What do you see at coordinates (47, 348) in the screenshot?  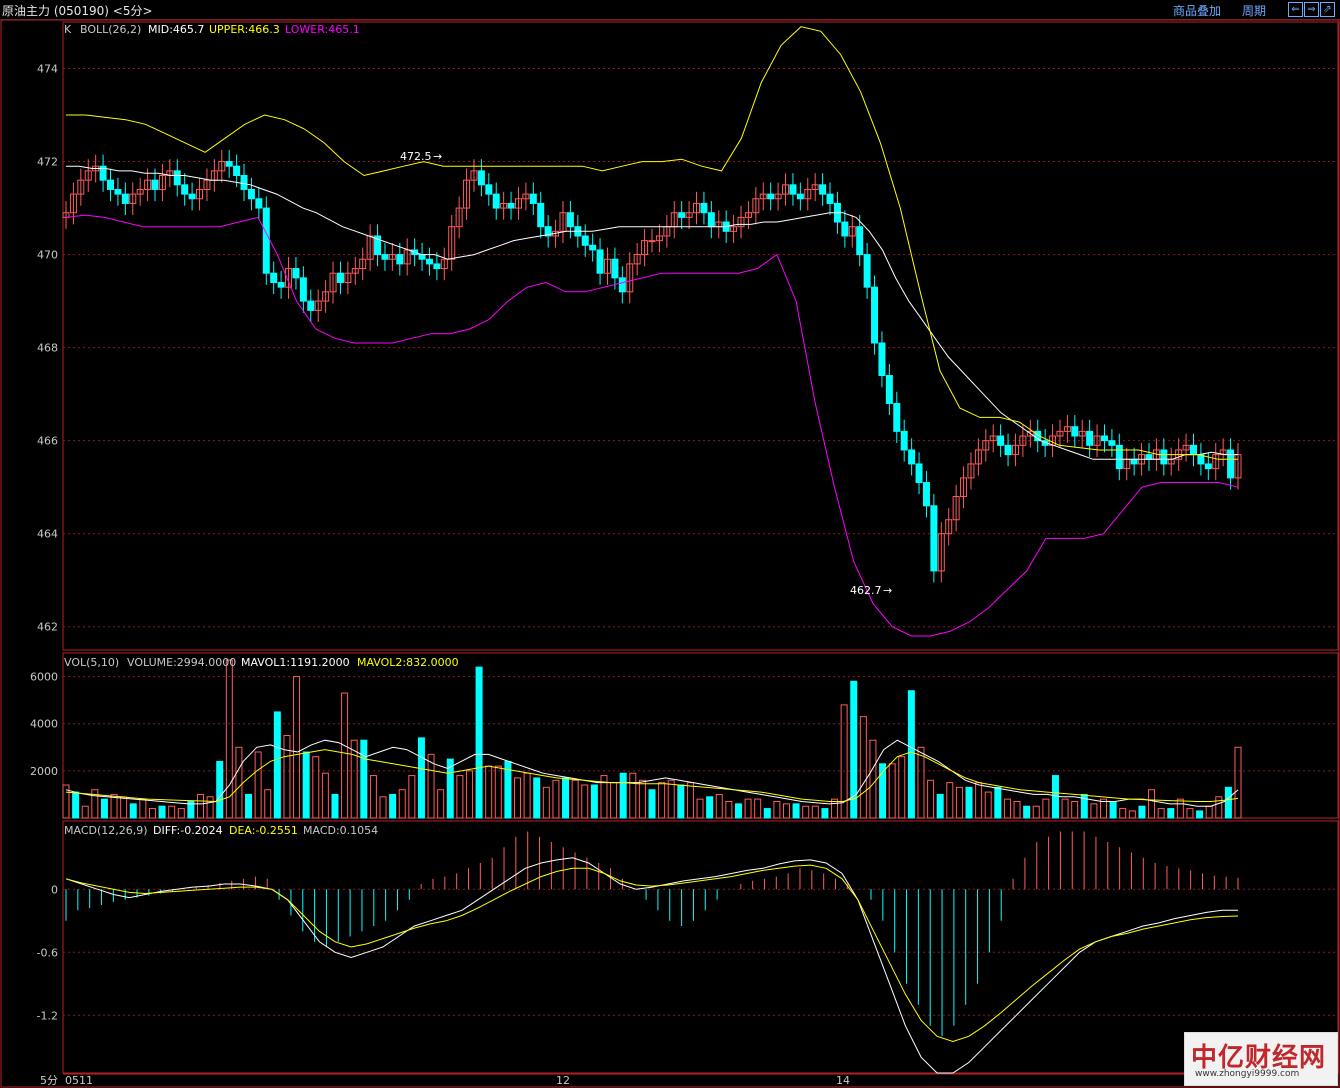 I see `y-tick-price-468: 468` at bounding box center [47, 348].